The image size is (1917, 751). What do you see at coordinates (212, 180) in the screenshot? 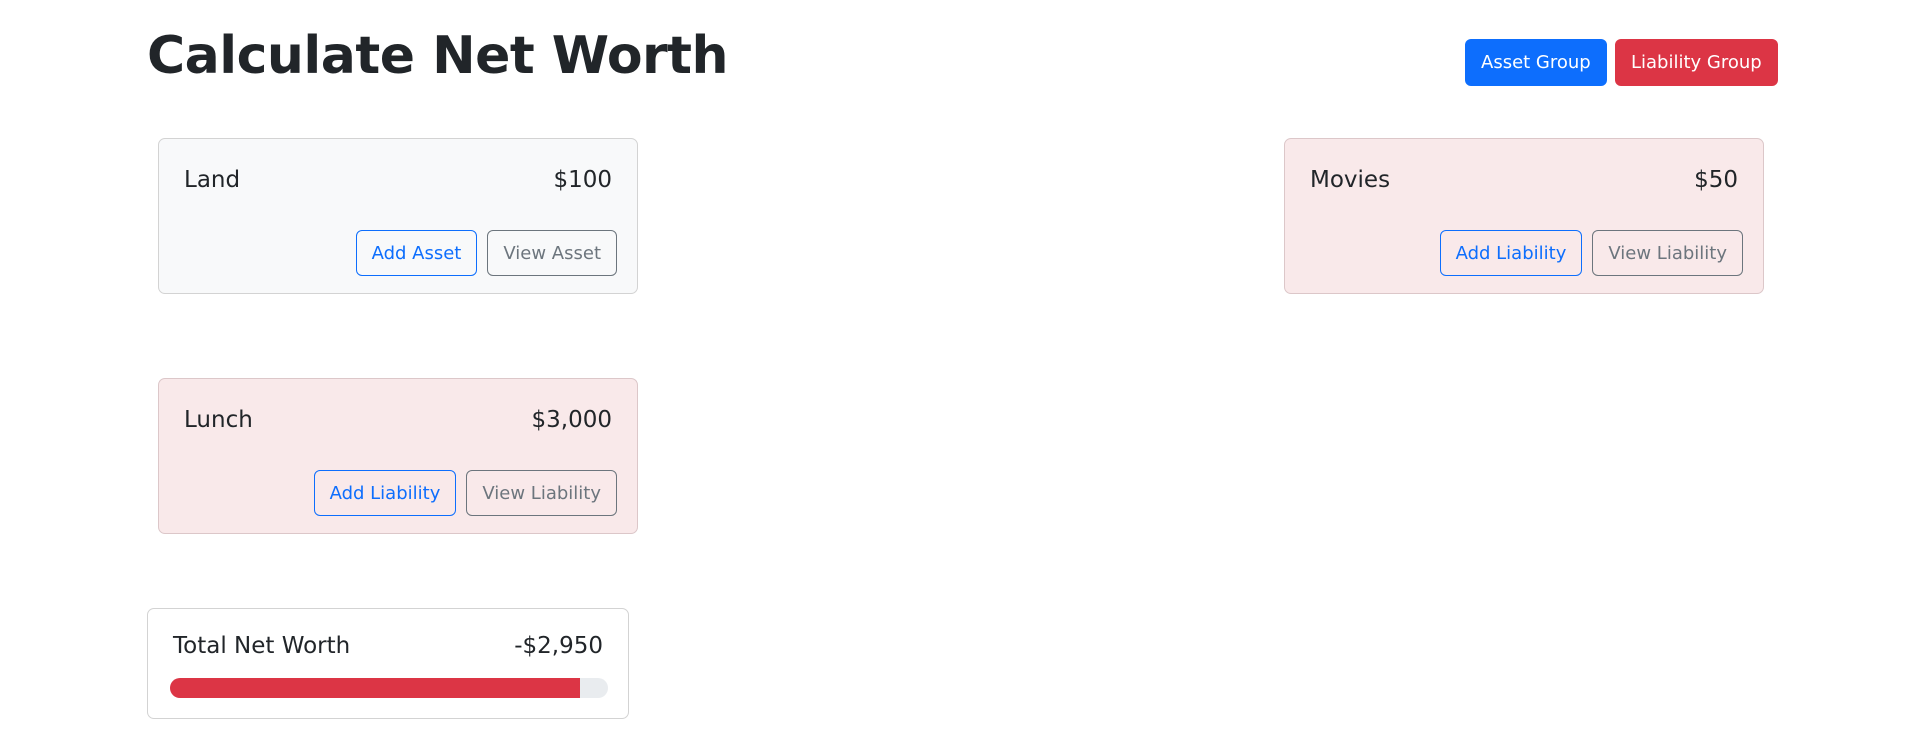
I see `card-name: Land` at bounding box center [212, 180].